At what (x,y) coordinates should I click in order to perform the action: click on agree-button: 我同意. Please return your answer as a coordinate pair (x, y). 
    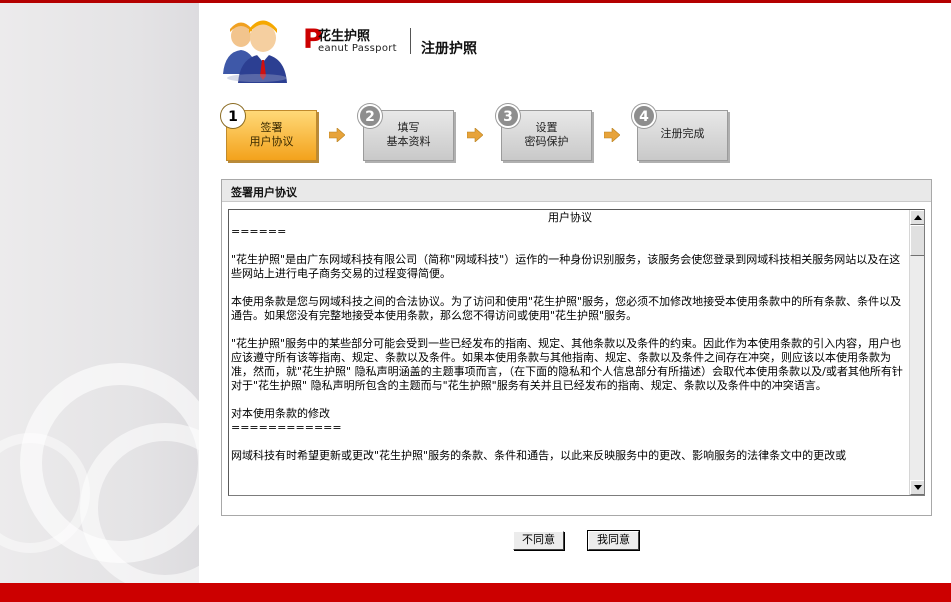
    Looking at the image, I should click on (613, 540).